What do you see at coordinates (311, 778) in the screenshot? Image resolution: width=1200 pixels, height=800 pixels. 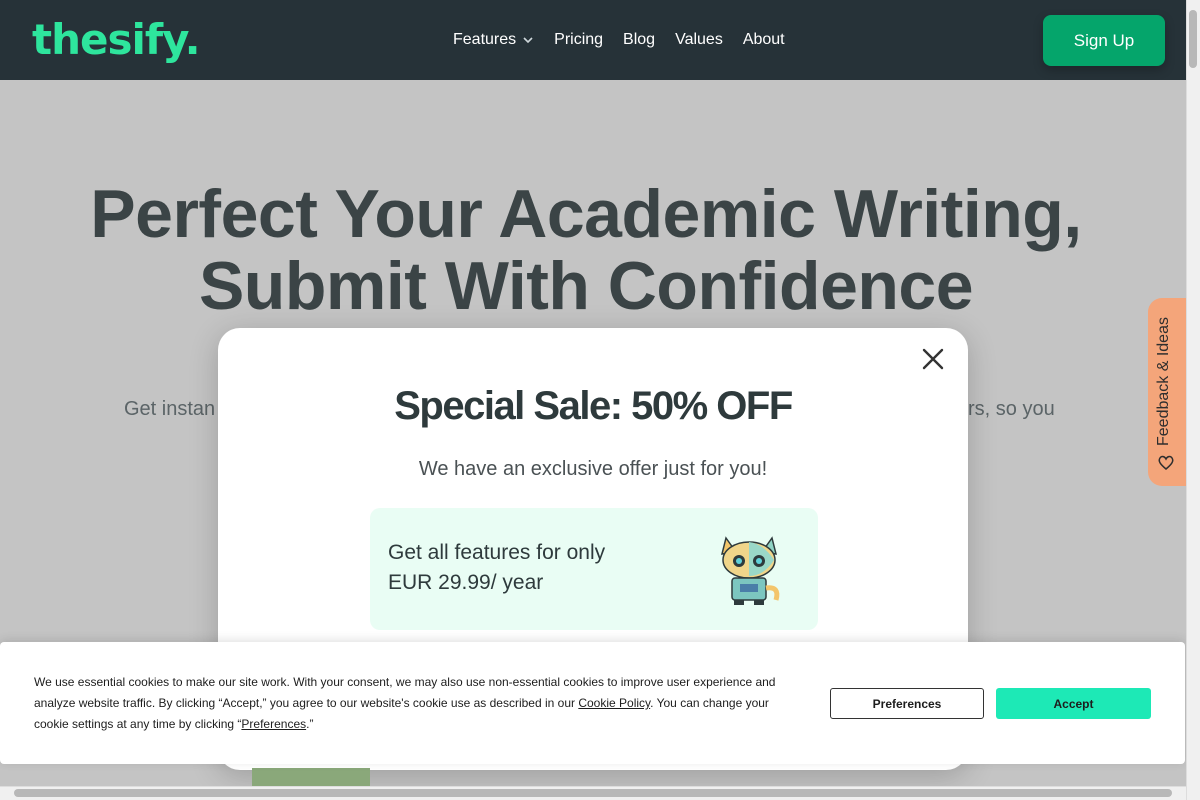 I see `content-image-peek` at bounding box center [311, 778].